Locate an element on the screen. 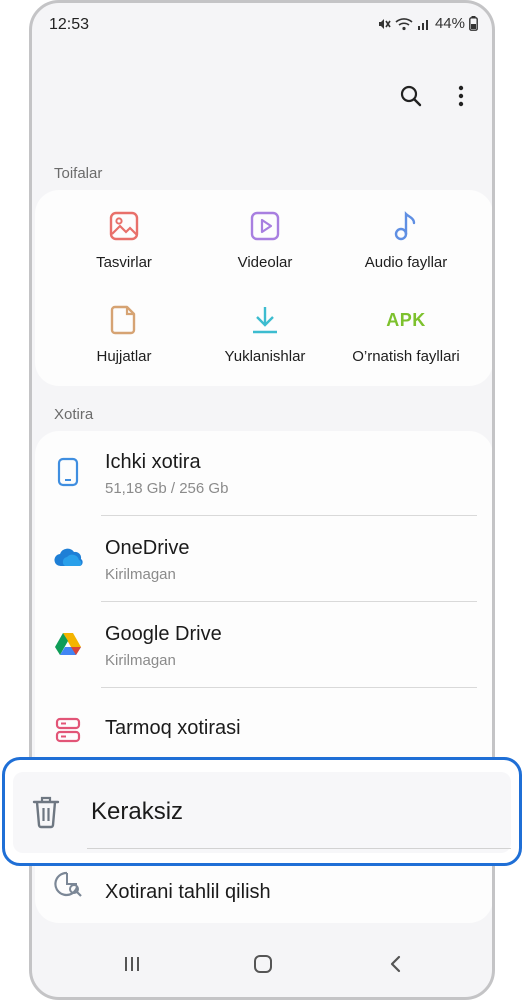 This screenshot has height=1000, width=525. category-audio: Audio fayllar is located at coordinates (406, 240).